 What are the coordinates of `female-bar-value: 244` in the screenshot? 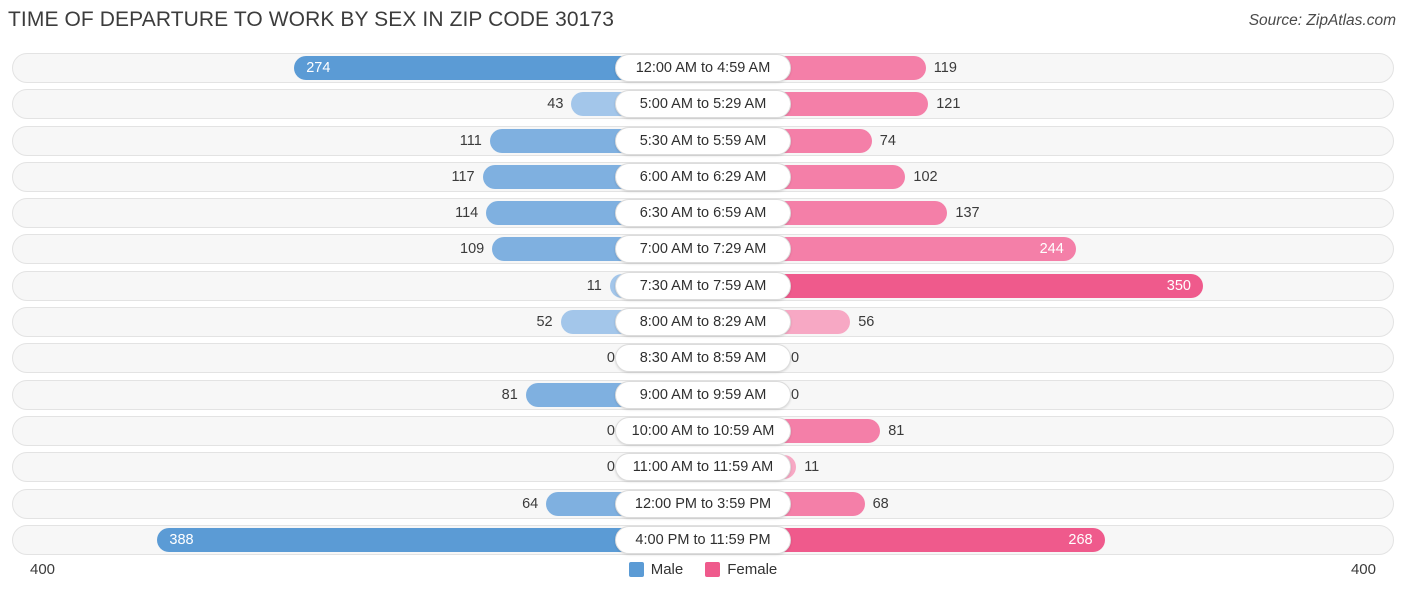 It's located at (1051, 249).